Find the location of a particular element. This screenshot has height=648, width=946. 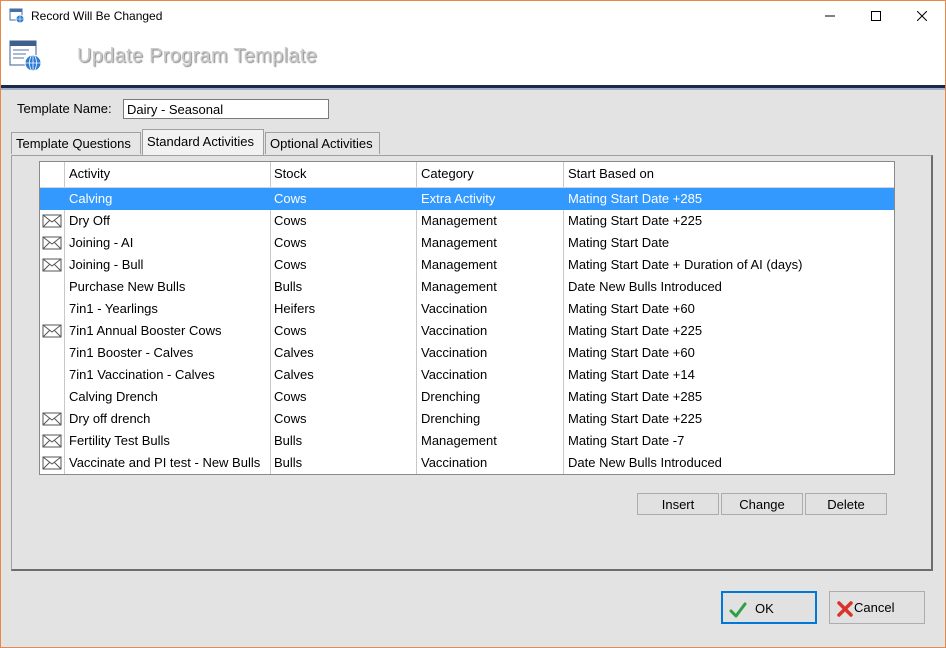

tab-standard-activities: Standard Activities is located at coordinates (203, 142).